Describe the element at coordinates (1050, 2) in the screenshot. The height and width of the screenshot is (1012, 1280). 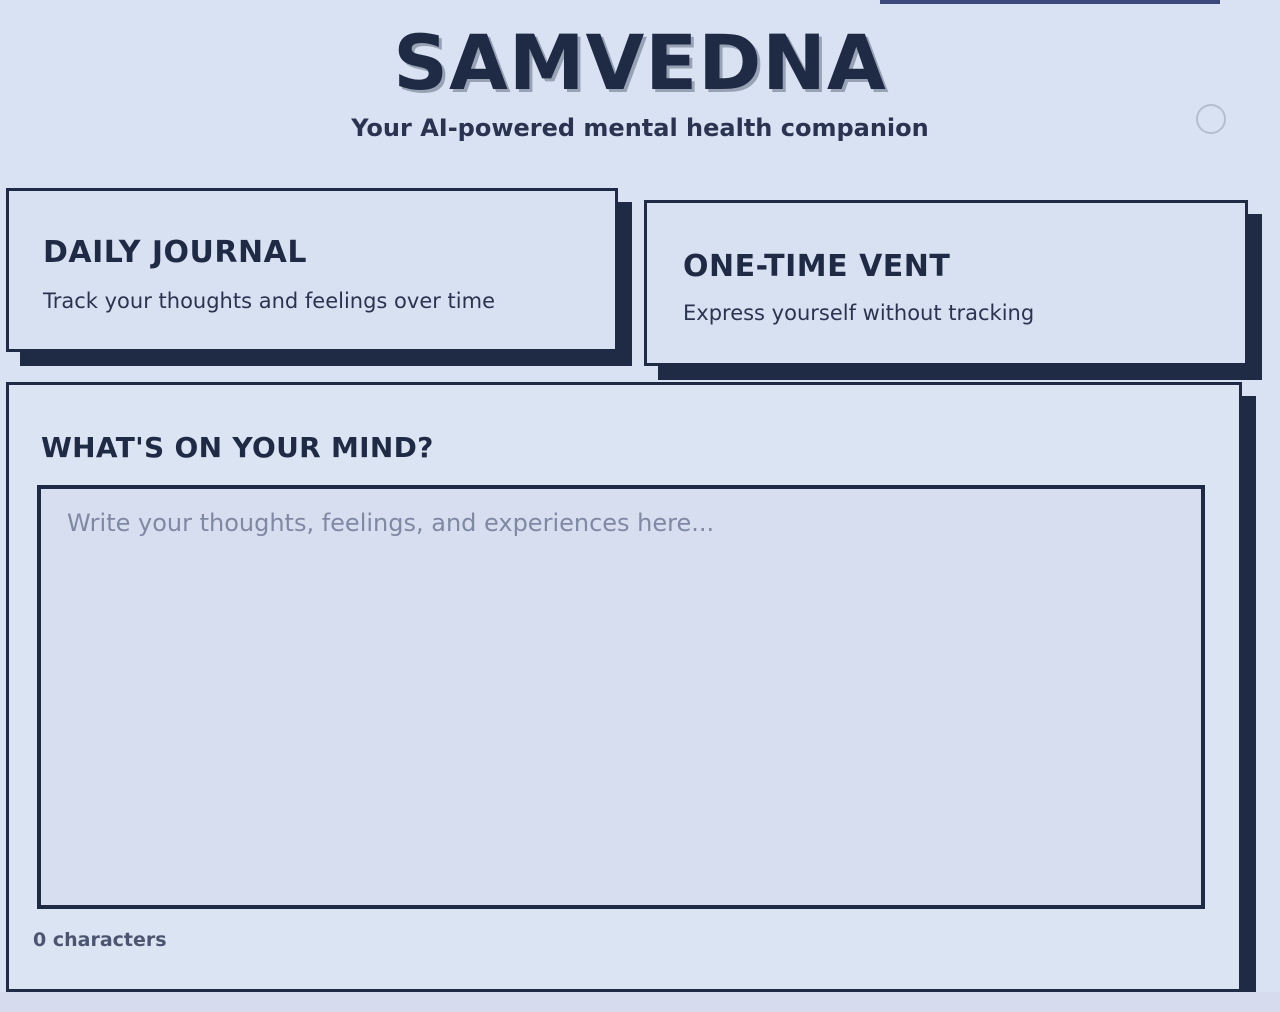
I see `top-strip` at that location.